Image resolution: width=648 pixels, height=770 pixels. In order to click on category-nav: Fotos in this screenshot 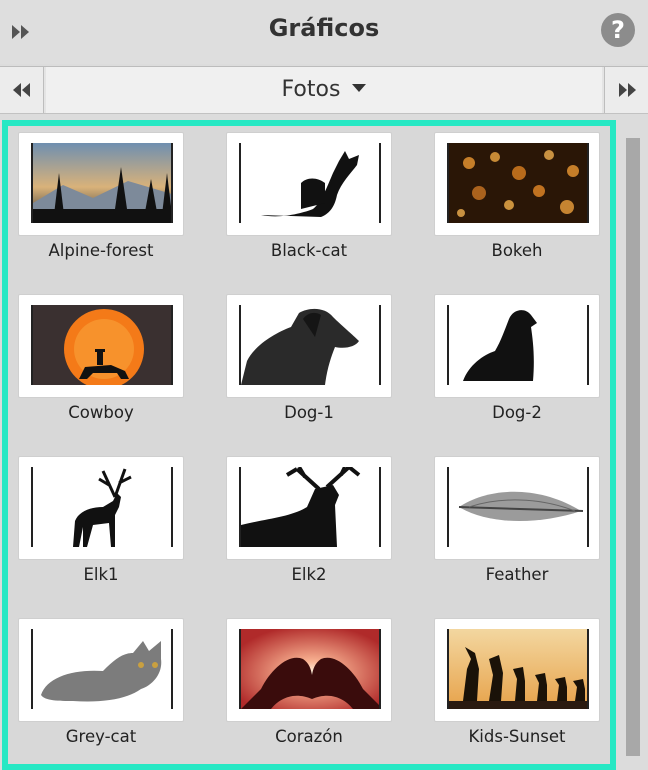, I will do `click(324, 90)`.